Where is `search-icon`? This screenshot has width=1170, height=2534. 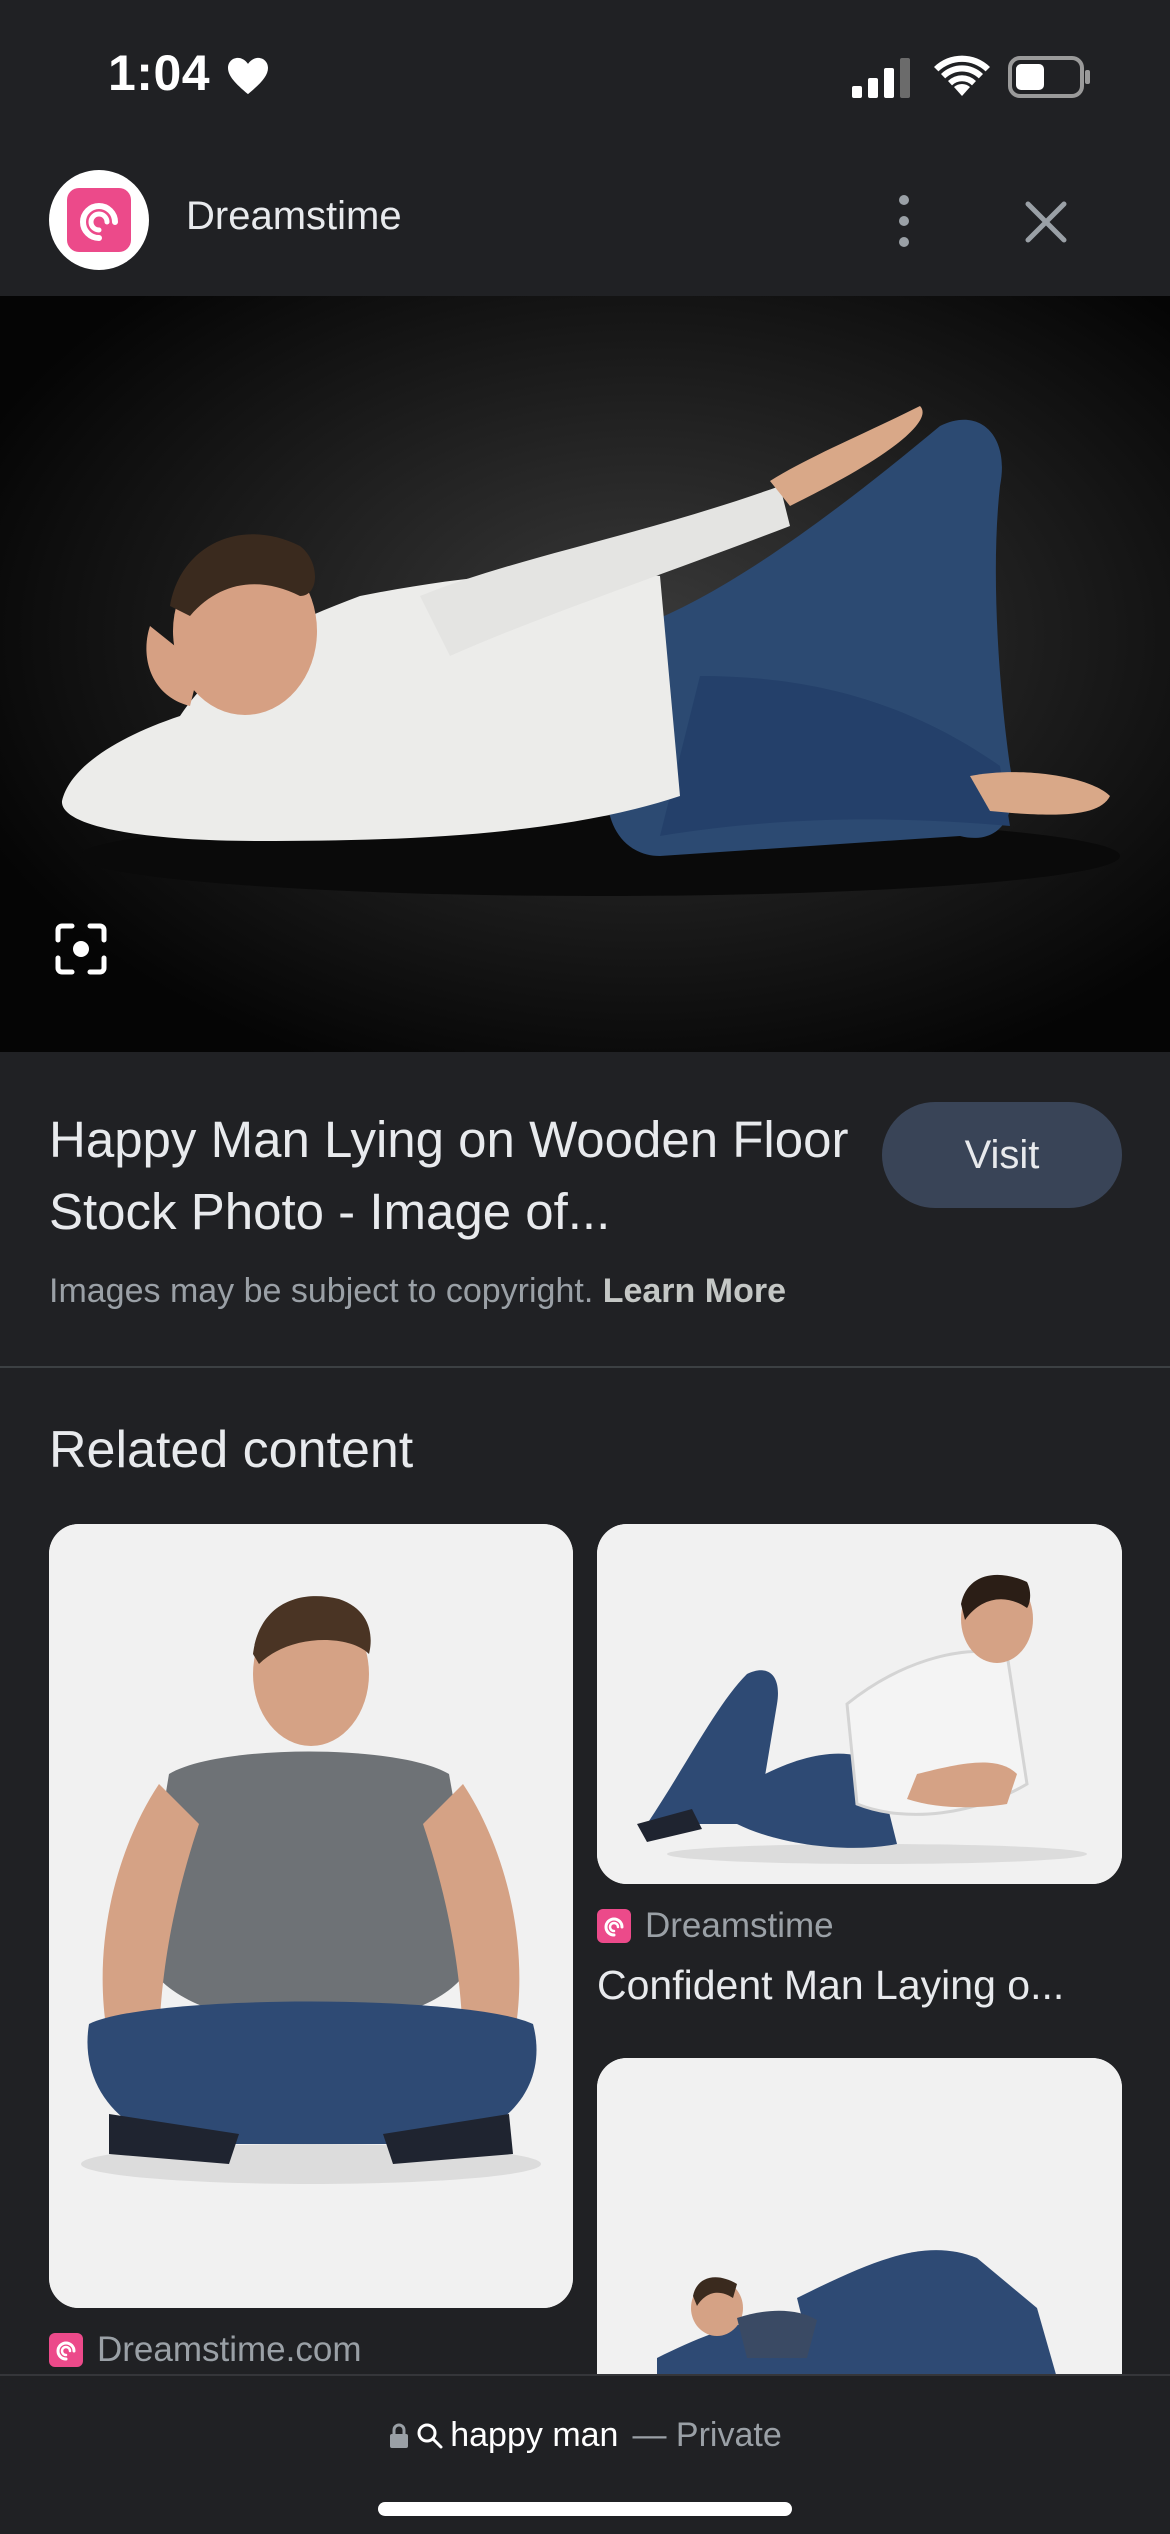 search-icon is located at coordinates (430, 2435).